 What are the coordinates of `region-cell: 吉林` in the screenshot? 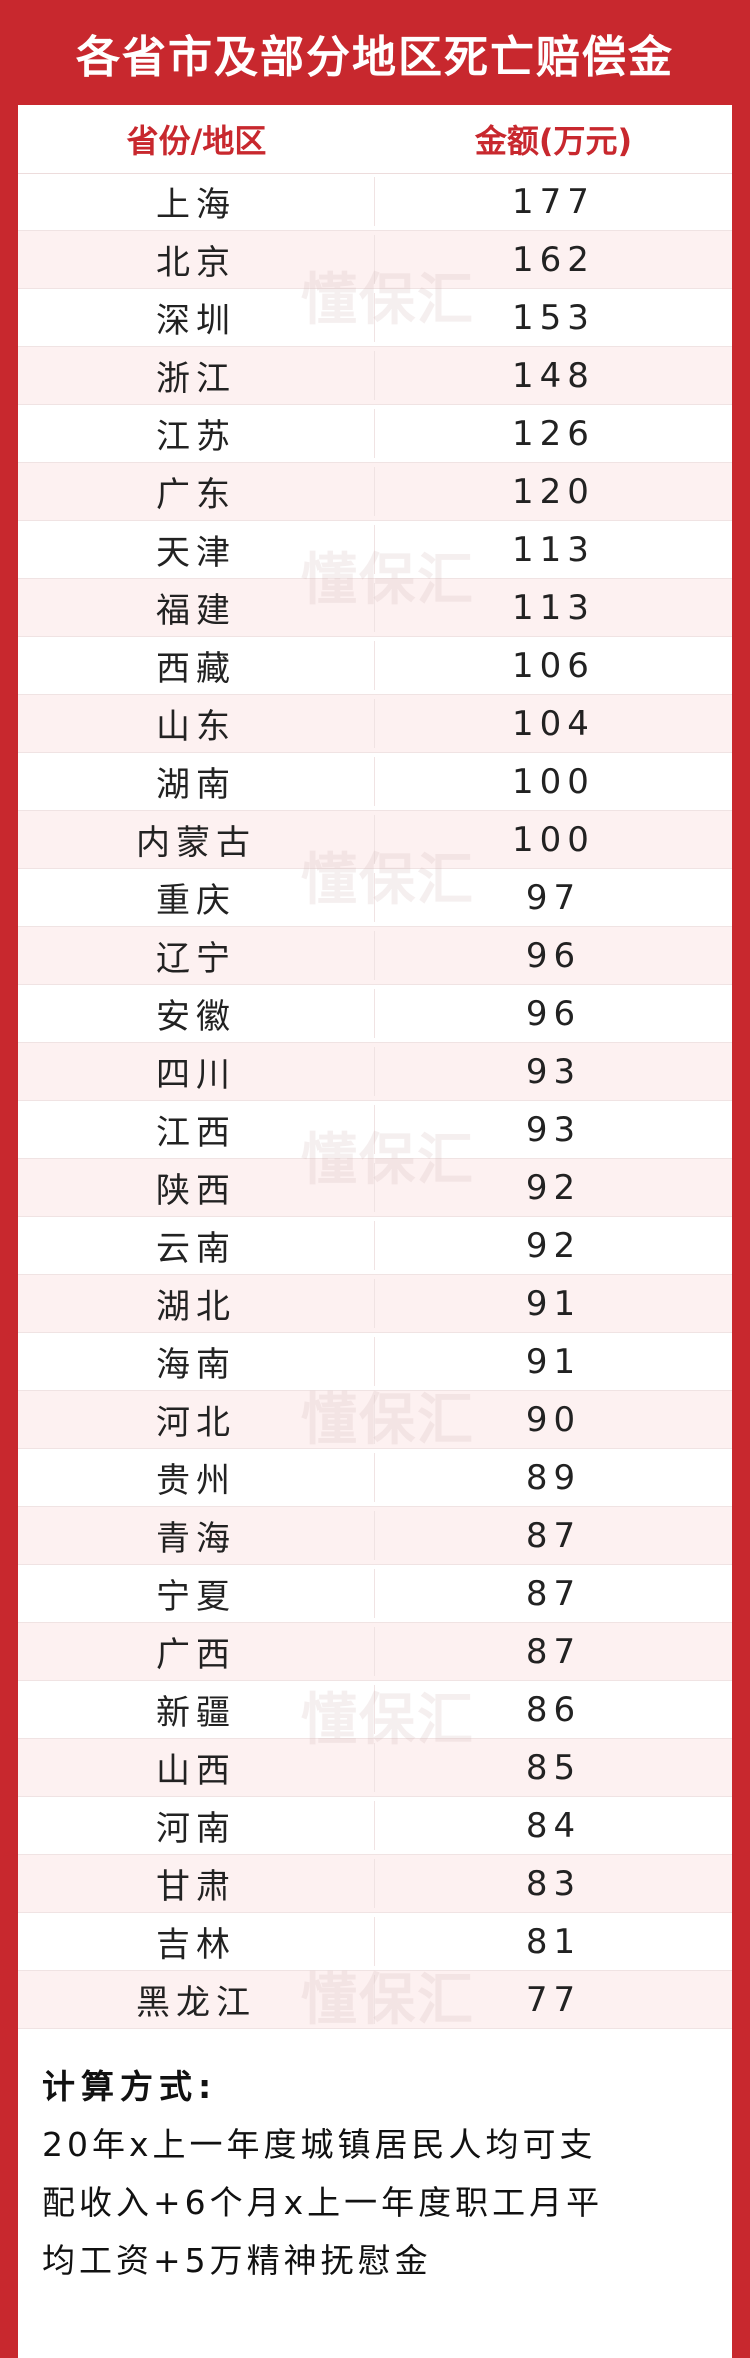 It's located at (196, 1941).